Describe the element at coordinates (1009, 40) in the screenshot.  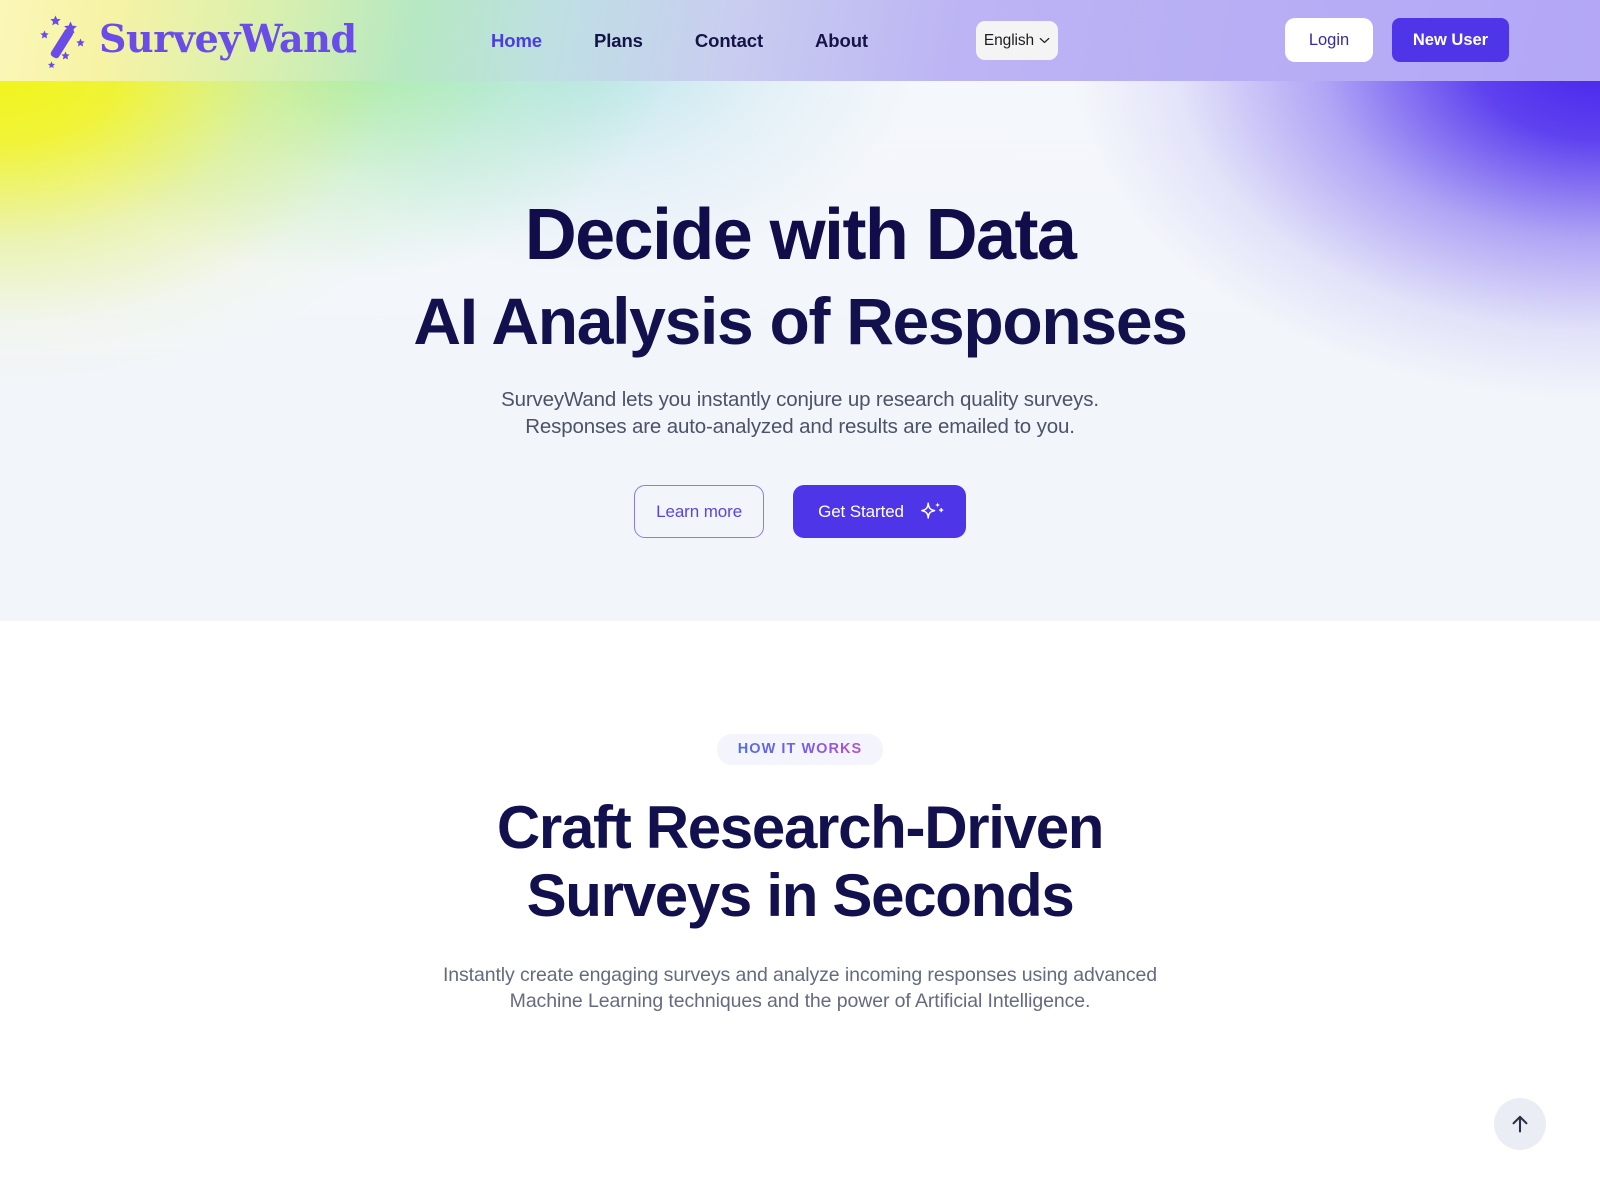
I see `language-selected-label: English` at that location.